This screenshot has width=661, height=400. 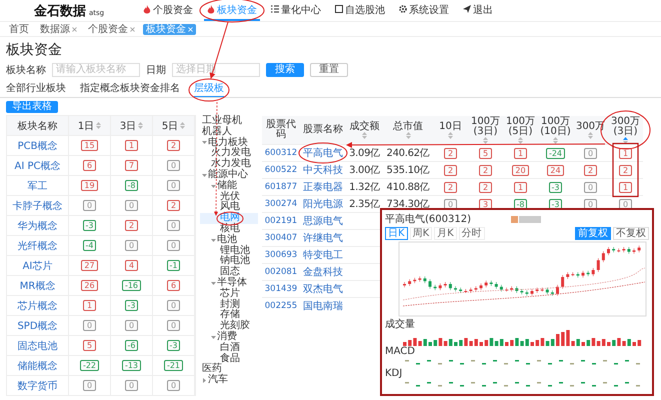 What do you see at coordinates (38, 245) in the screenshot?
I see `sector-link: 光纤概念` at bounding box center [38, 245].